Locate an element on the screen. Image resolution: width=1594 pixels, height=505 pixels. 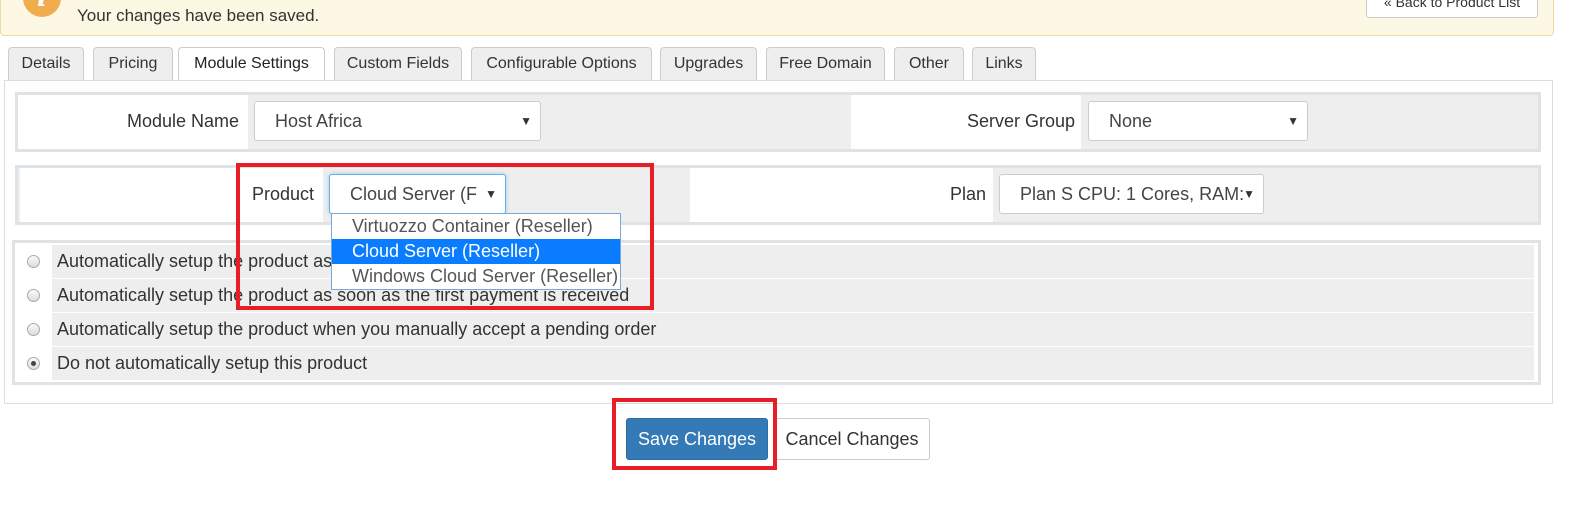
plan-select: Plan S CPU: 1 Cores, RAM: ▼ is located at coordinates (1131, 194).